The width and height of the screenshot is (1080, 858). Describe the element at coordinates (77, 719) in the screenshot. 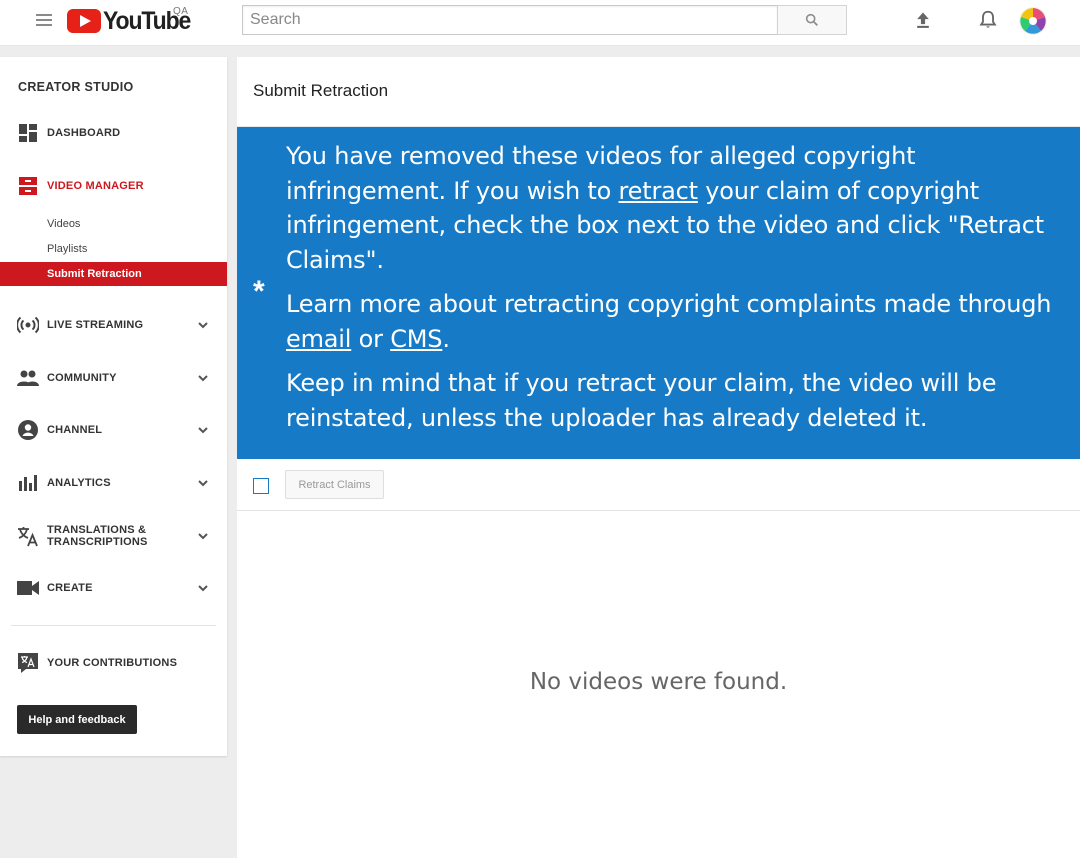

I see `help-feedback-button: Help and feedback` at that location.